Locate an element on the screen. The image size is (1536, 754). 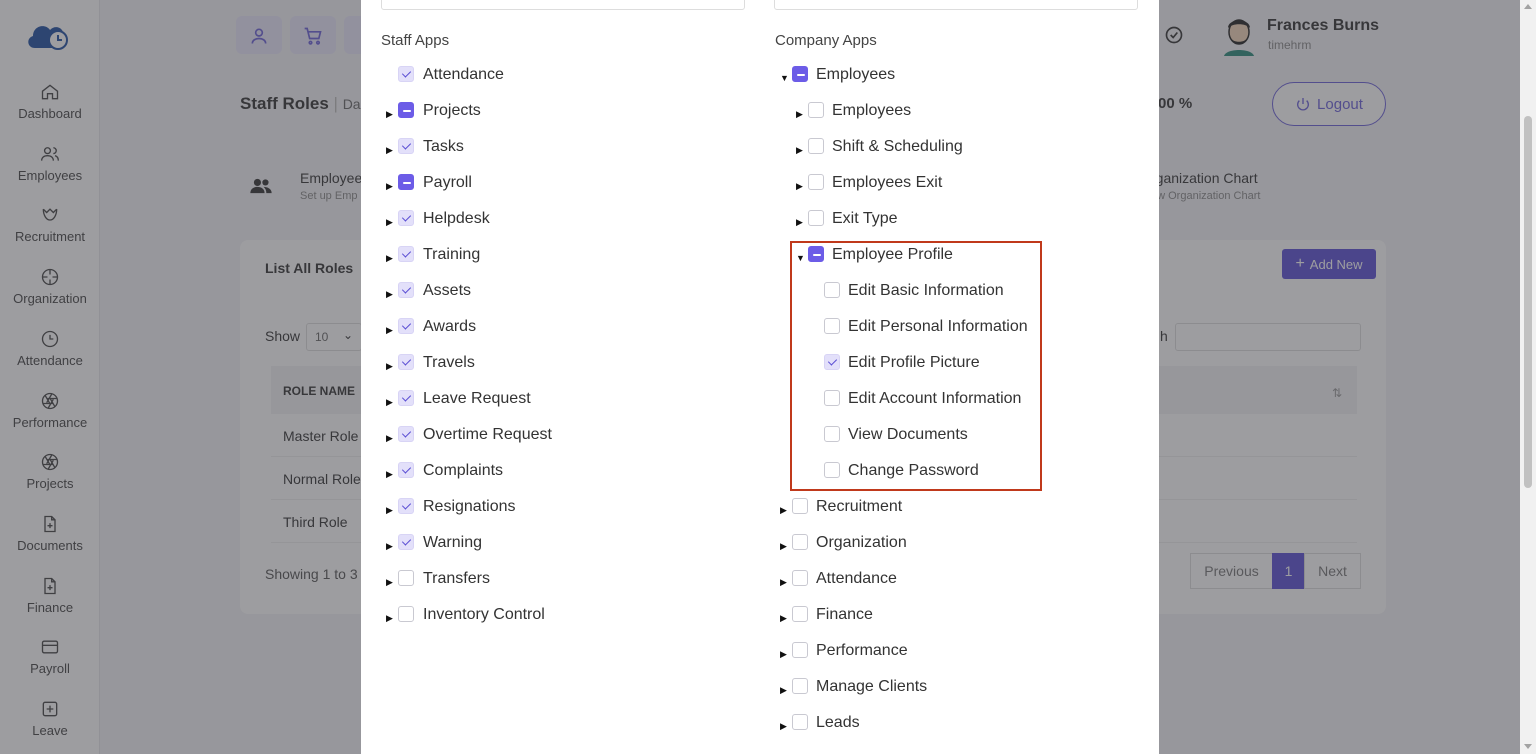
company-apps-heading: Company Apps is located at coordinates (826, 40).